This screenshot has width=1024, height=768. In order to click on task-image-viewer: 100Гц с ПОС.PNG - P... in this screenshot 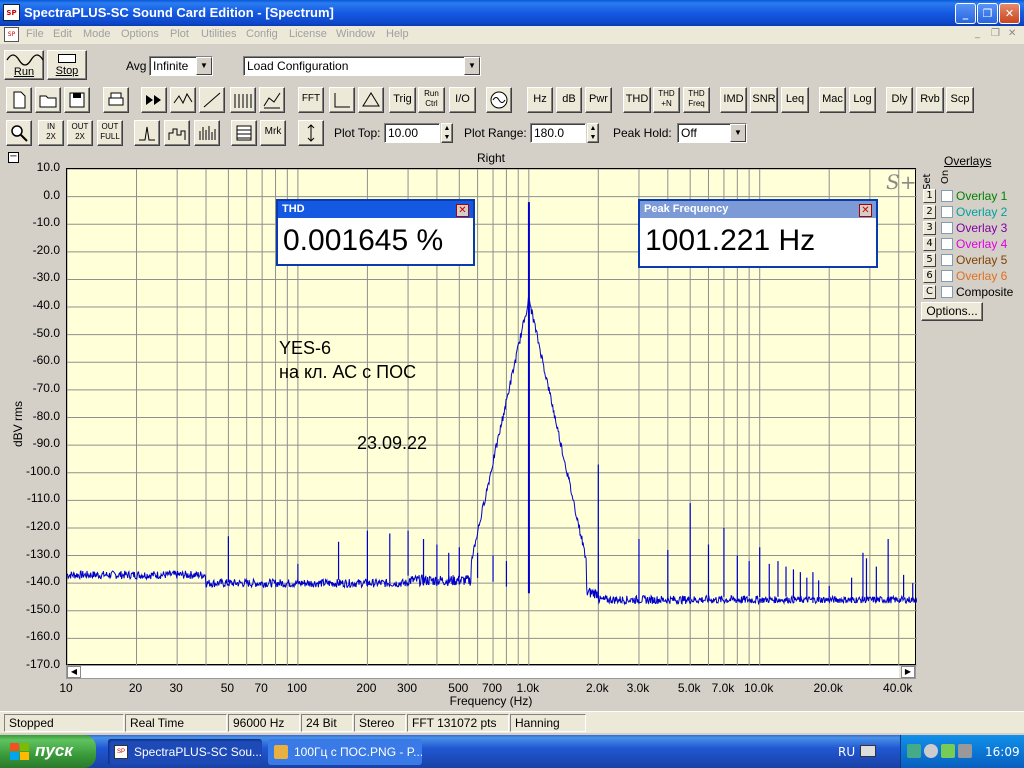, I will do `click(345, 752)`.